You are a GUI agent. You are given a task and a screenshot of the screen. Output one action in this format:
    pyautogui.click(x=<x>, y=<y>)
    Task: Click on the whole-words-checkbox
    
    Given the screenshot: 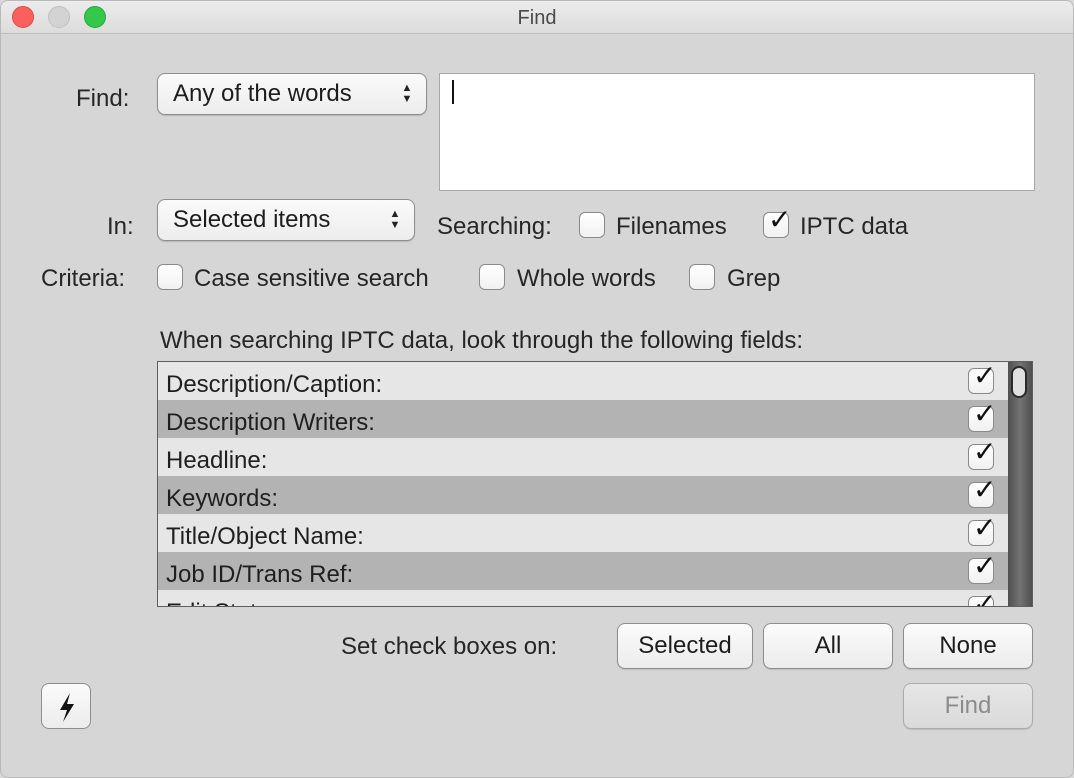 What is the action you would take?
    pyautogui.click(x=492, y=277)
    